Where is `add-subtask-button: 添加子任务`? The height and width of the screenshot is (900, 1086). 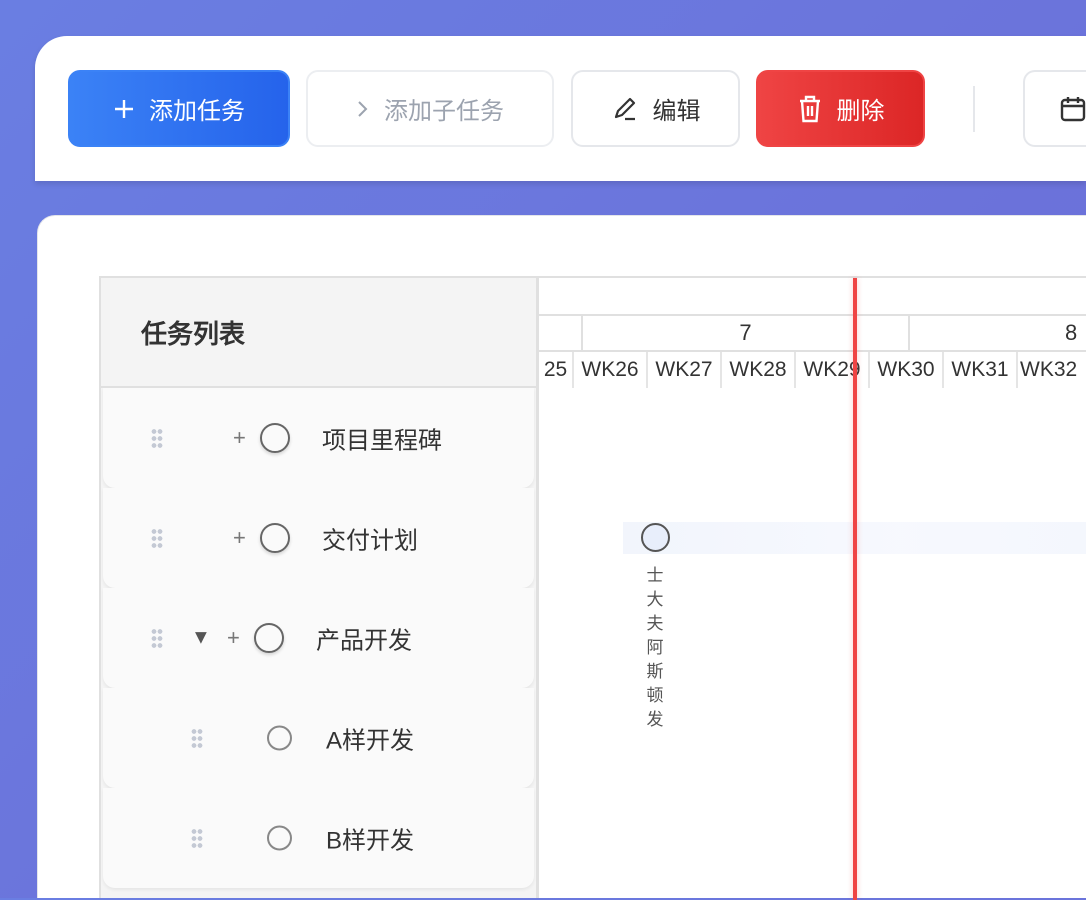 add-subtask-button: 添加子任务 is located at coordinates (430, 108).